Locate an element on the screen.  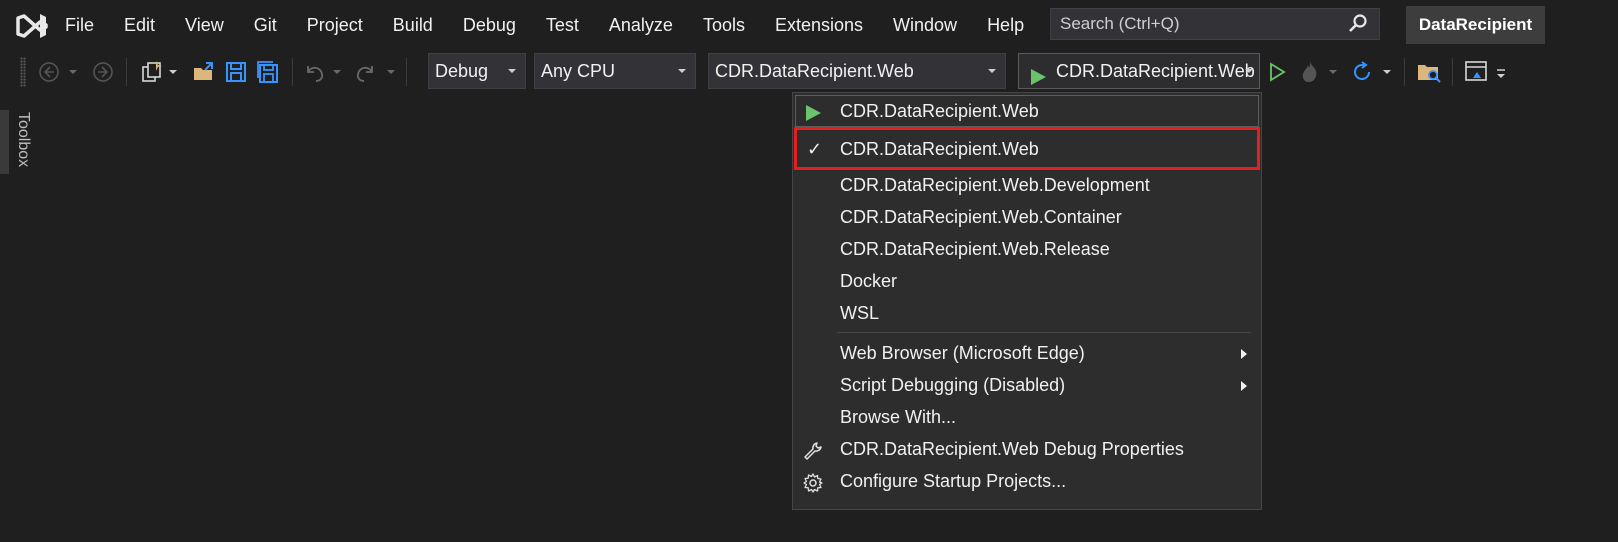
profile-item-container: CDR.DataRecipient.Web.Container is located at coordinates (1027, 217).